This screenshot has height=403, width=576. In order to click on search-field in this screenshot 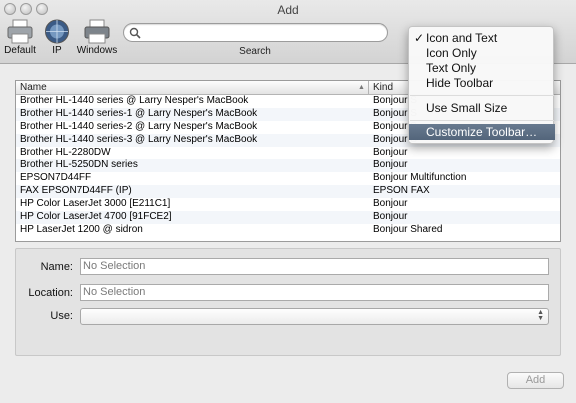, I will do `click(255, 32)`.